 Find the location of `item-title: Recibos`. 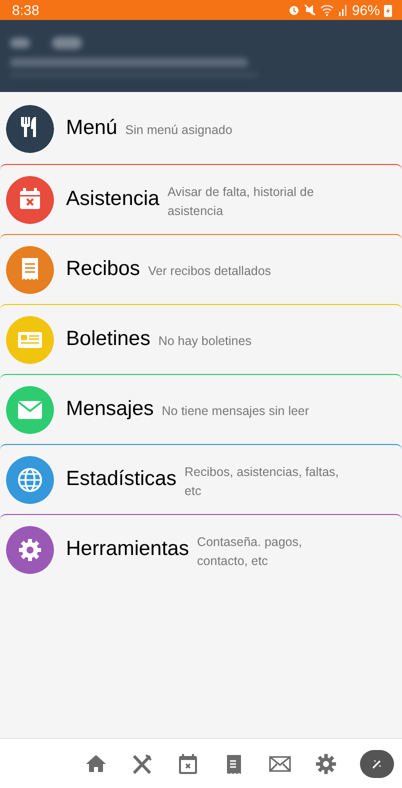

item-title: Recibos is located at coordinates (103, 269).